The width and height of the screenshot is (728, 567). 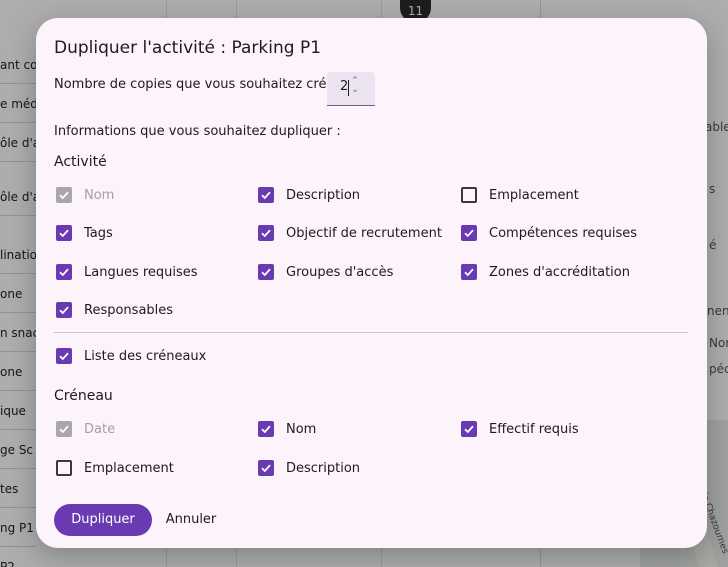 I want to click on option-label: Objectif de recrutement, so click(x=364, y=233).